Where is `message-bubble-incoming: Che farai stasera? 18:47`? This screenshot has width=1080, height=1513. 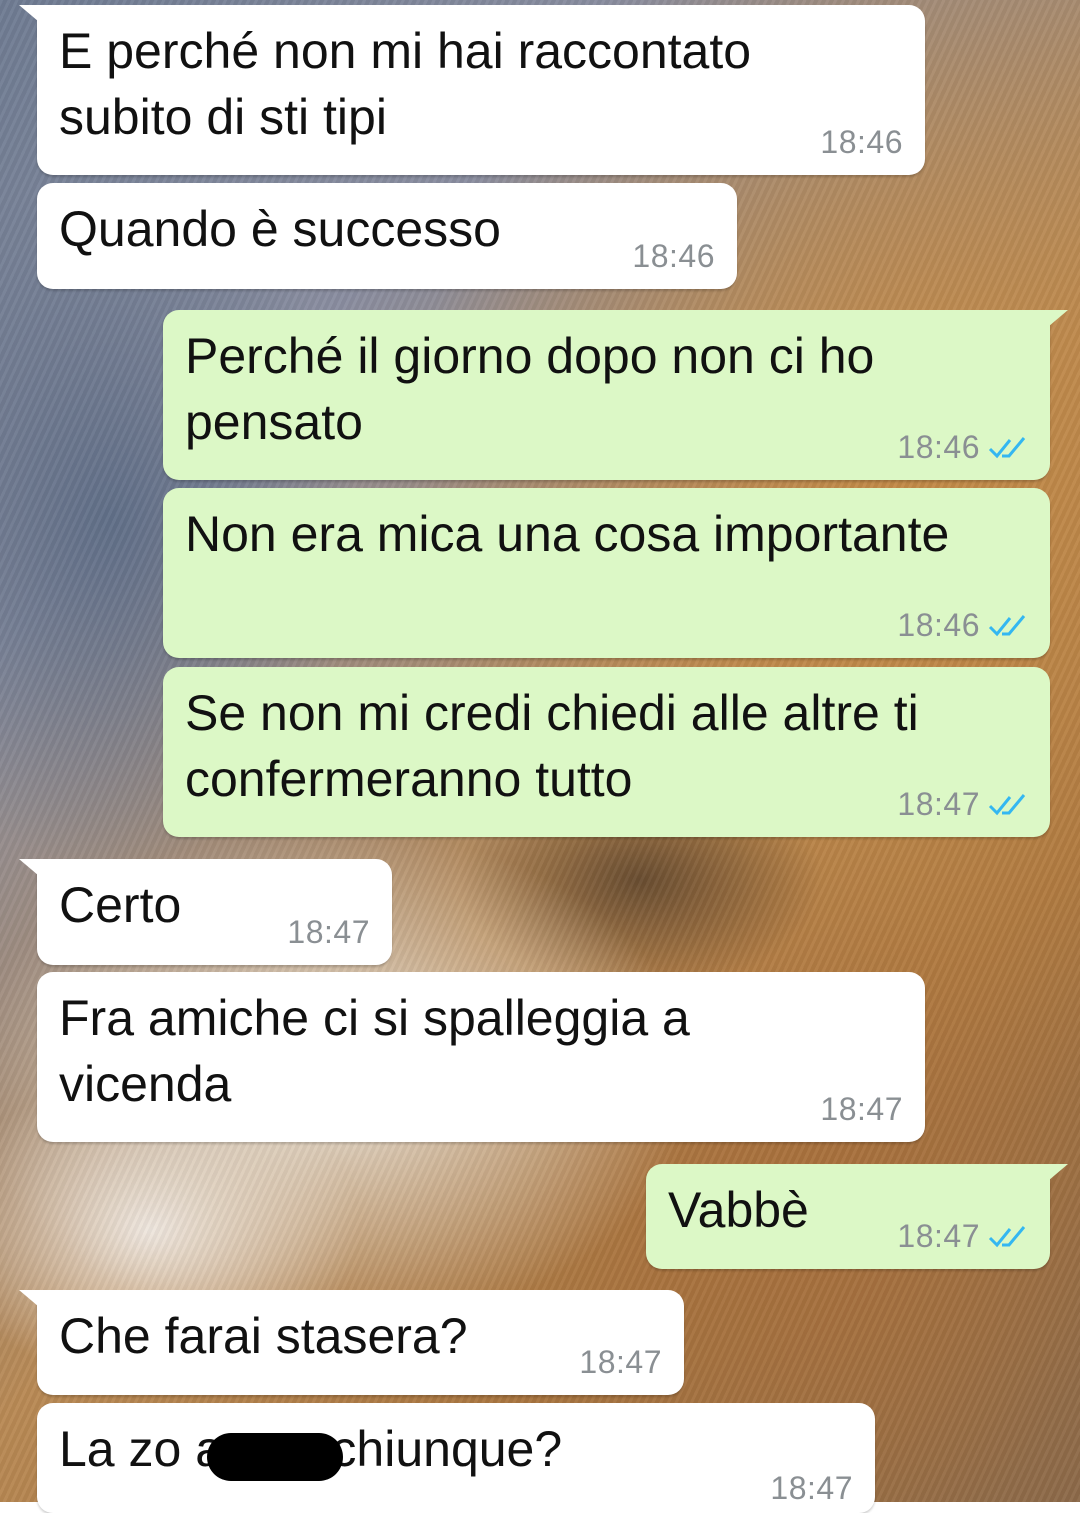 message-bubble-incoming: Che farai stasera? 18:47 is located at coordinates (351, 1342).